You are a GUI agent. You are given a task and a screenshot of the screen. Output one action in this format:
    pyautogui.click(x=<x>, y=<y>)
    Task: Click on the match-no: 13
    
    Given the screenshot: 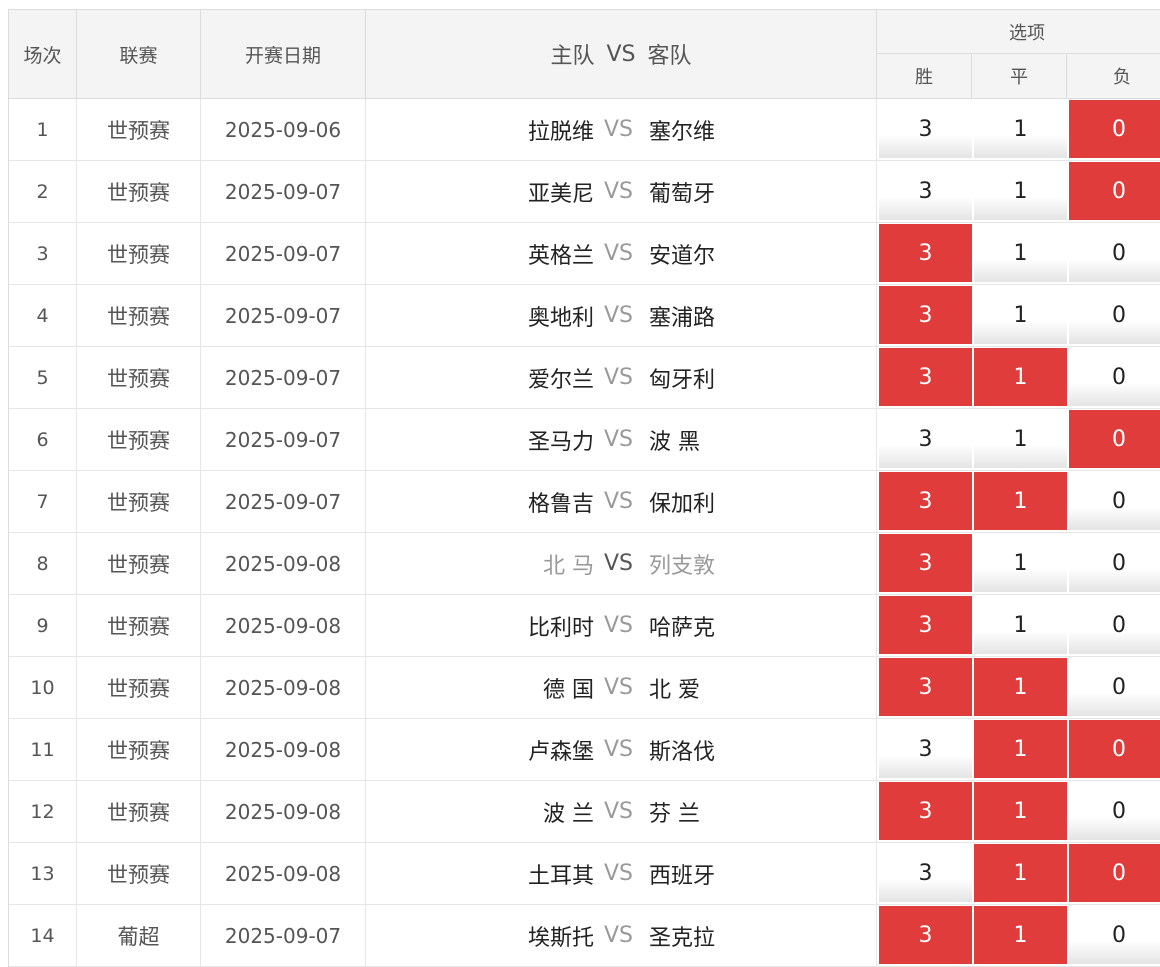 What is the action you would take?
    pyautogui.click(x=43, y=873)
    